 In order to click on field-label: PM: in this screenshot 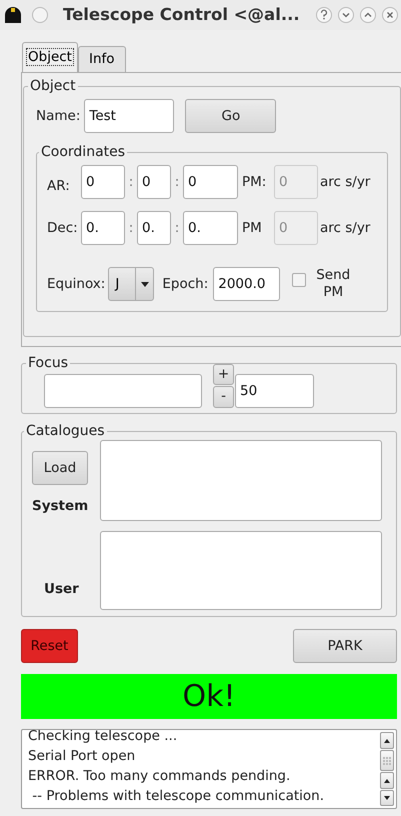, I will do `click(255, 182)`.